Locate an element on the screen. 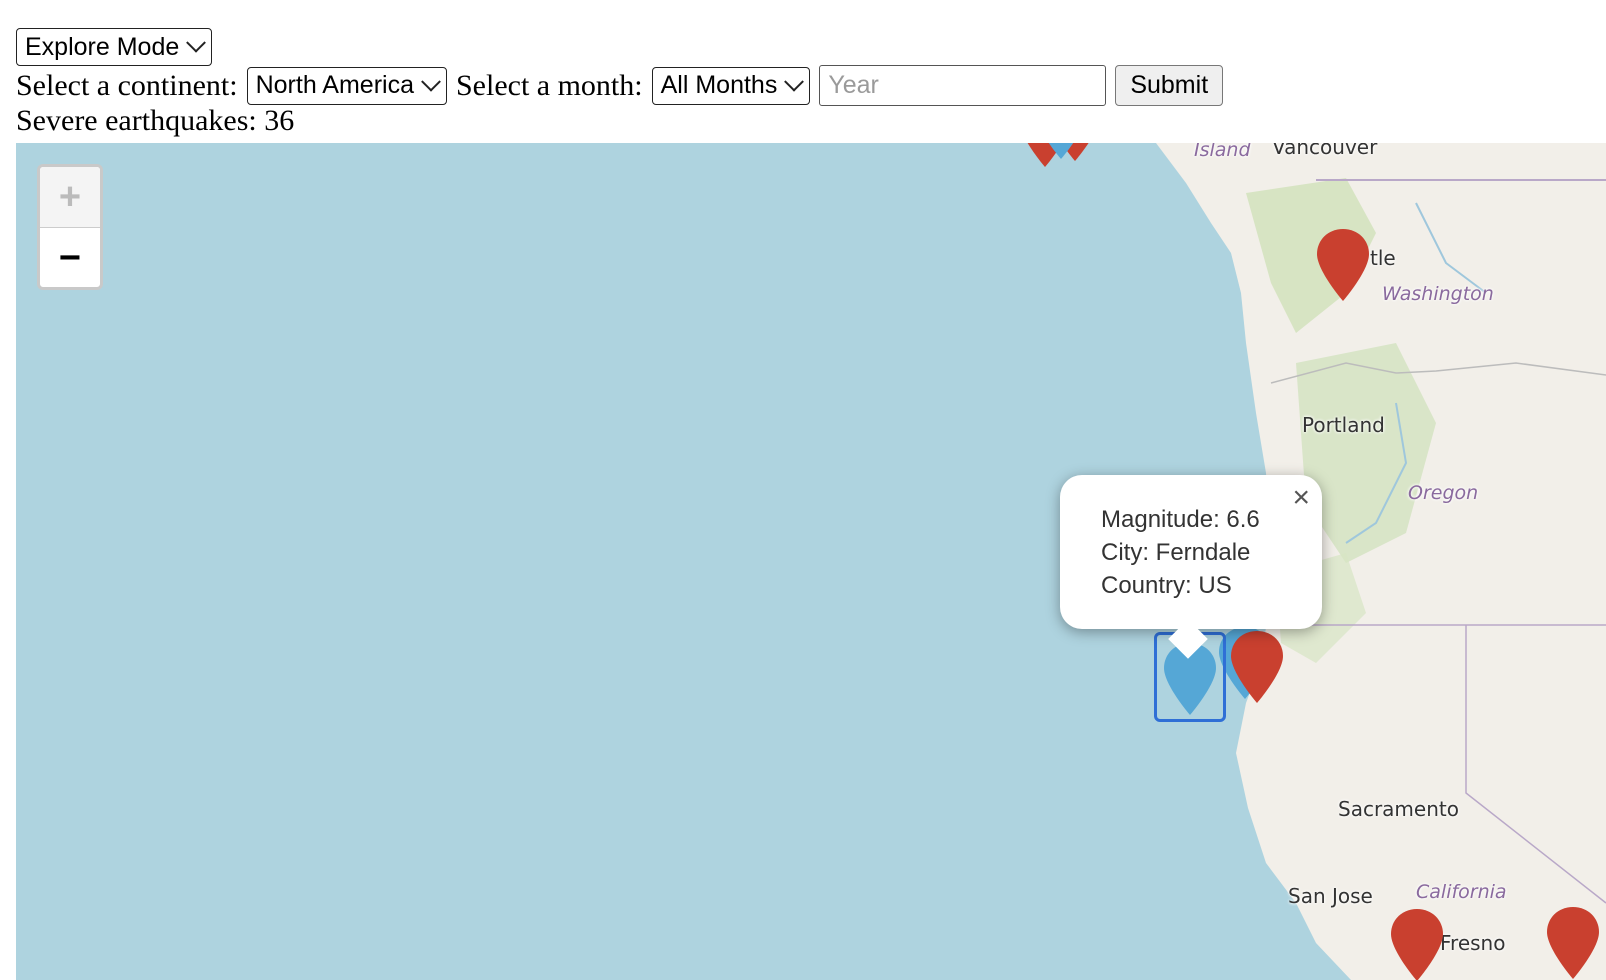 The image size is (1606, 980). place-label-washington: Washington is located at coordinates (1438, 294).